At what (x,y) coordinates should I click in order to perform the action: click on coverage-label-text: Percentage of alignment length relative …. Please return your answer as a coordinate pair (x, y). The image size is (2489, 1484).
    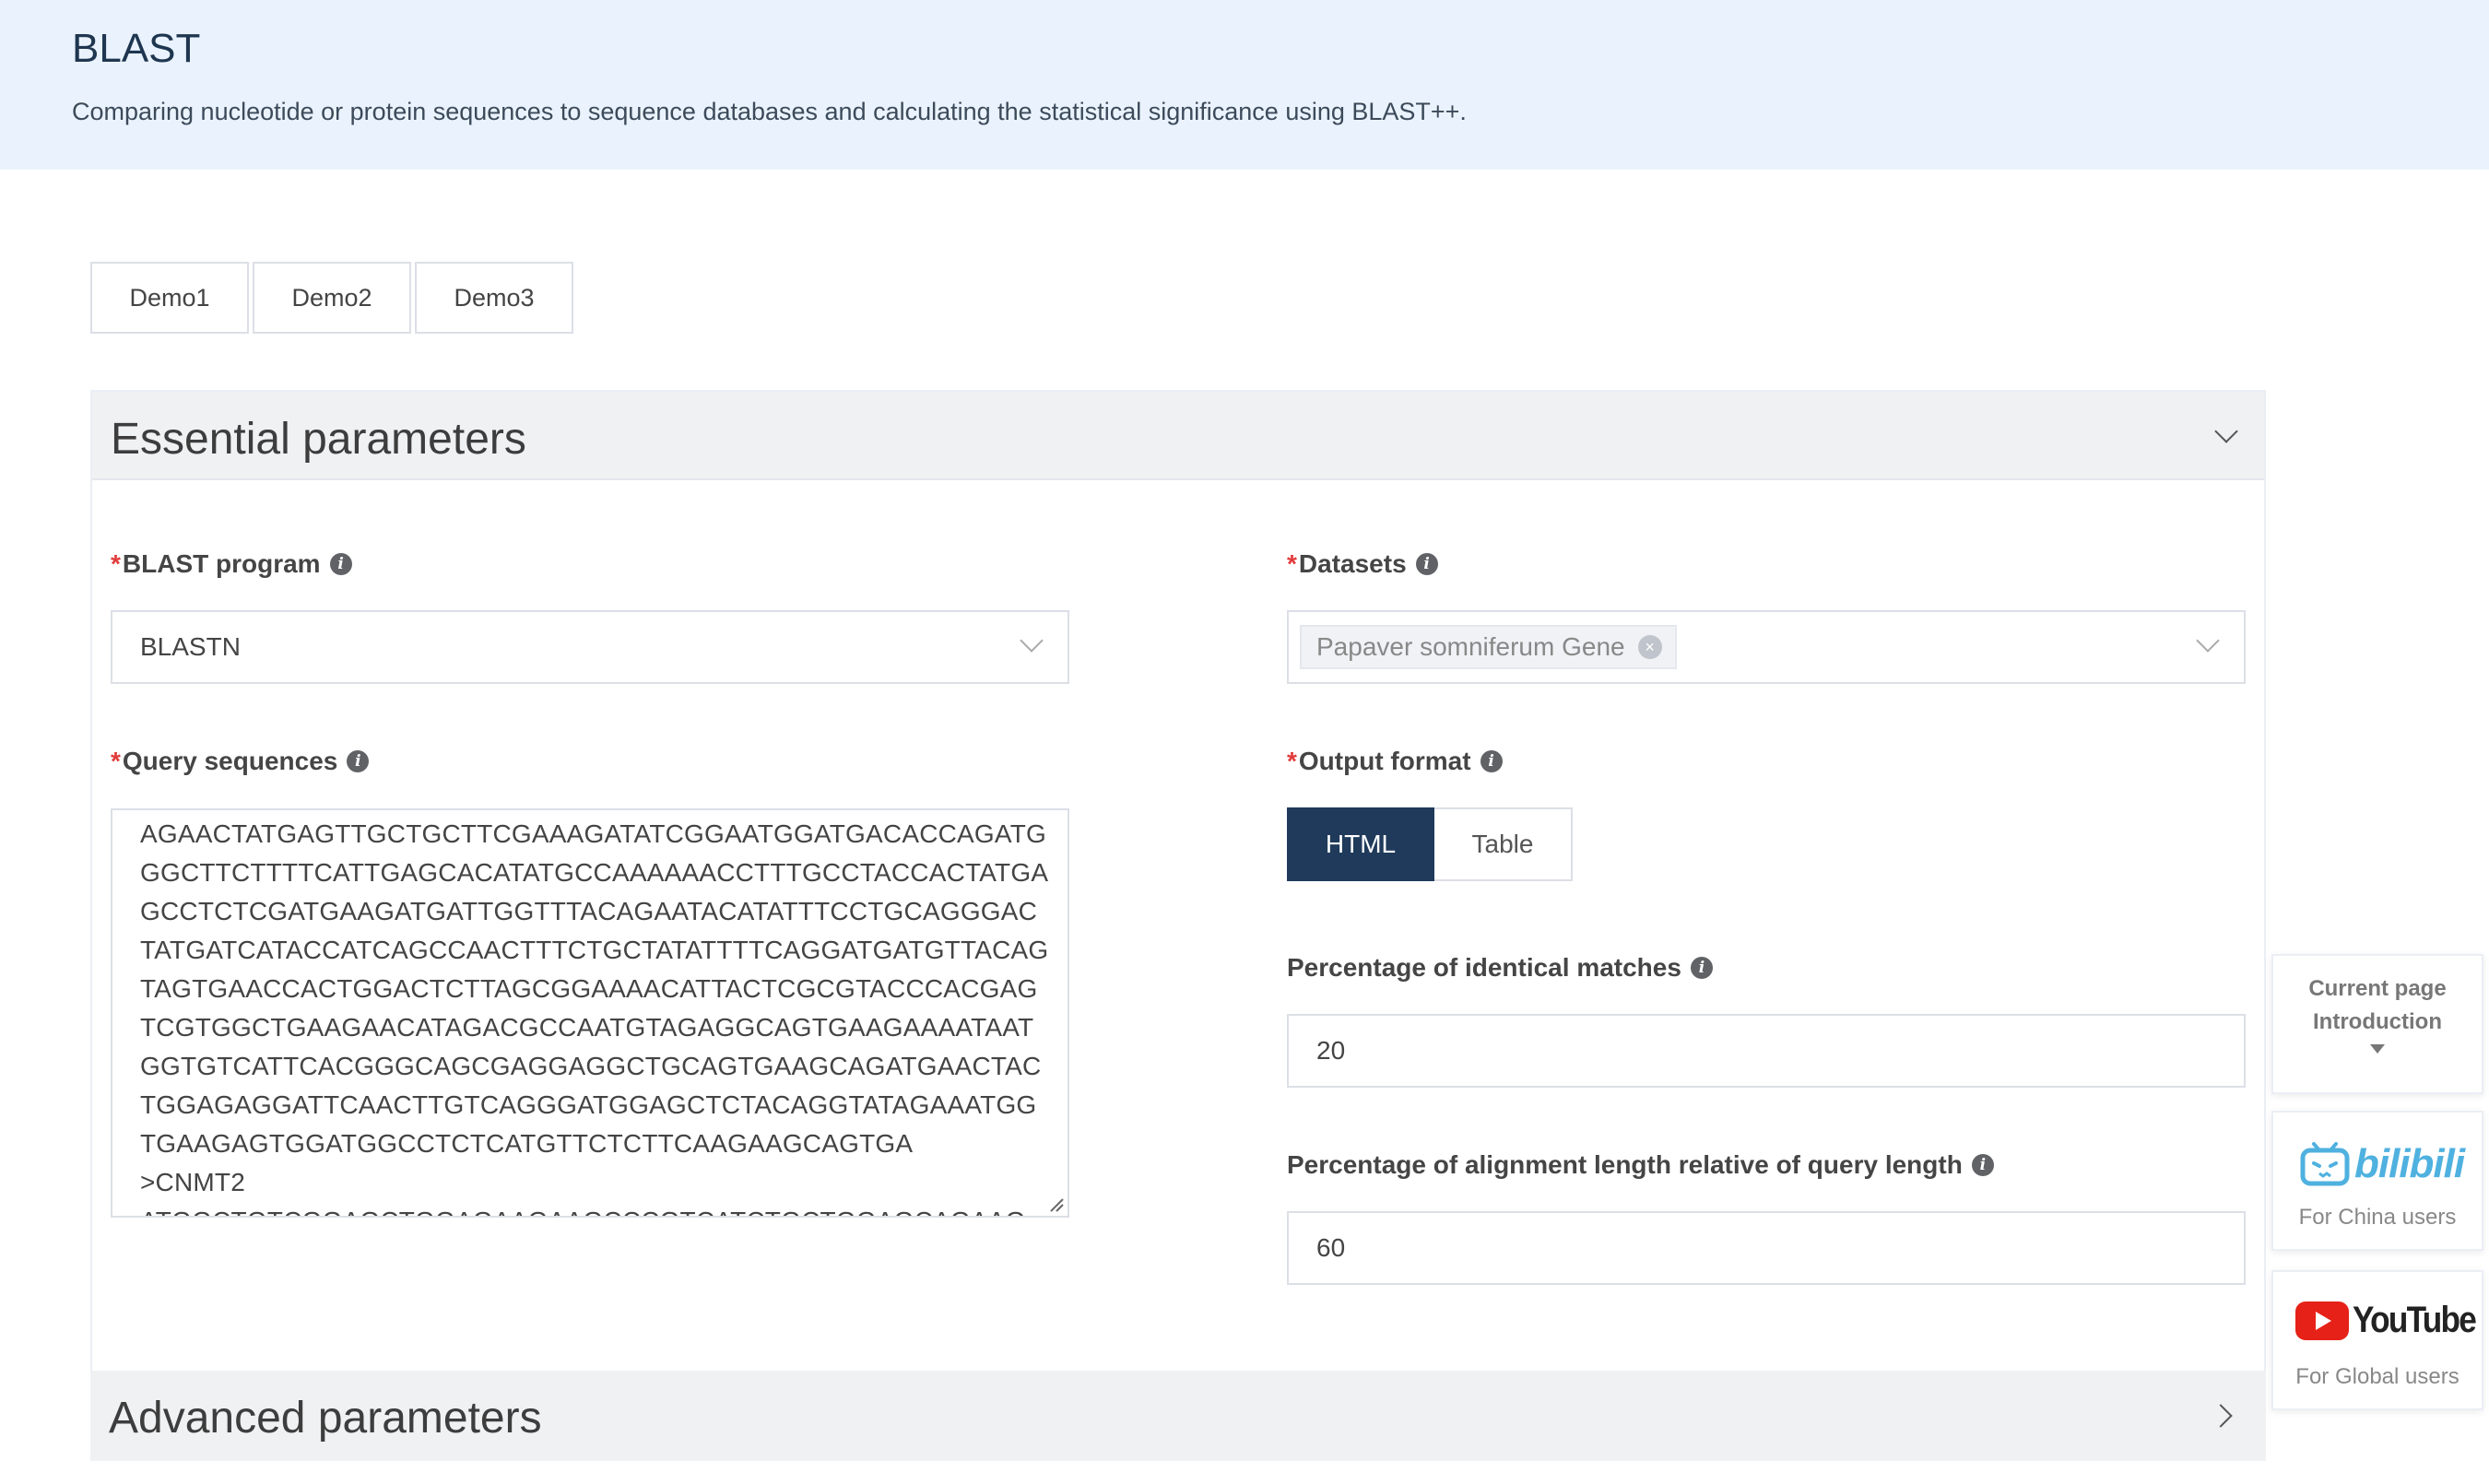
    Looking at the image, I should click on (1625, 1164).